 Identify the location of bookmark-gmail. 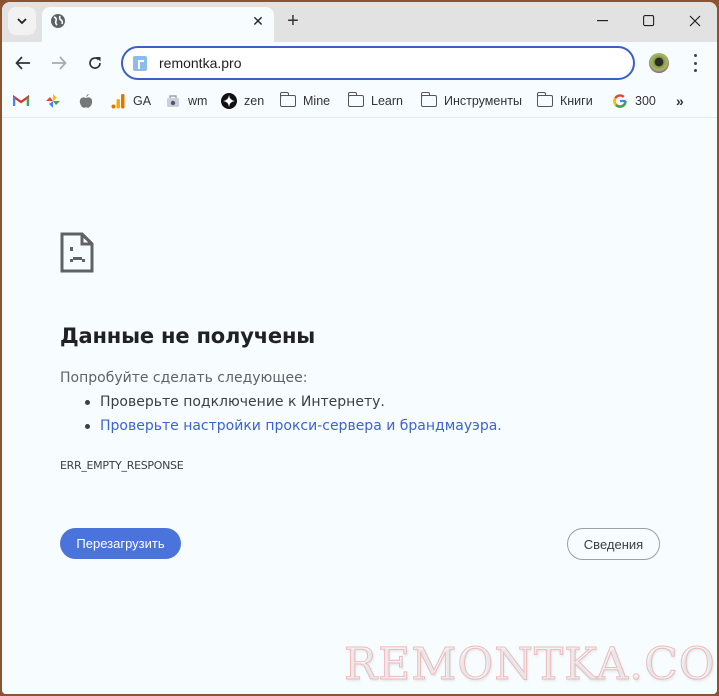
(24, 101).